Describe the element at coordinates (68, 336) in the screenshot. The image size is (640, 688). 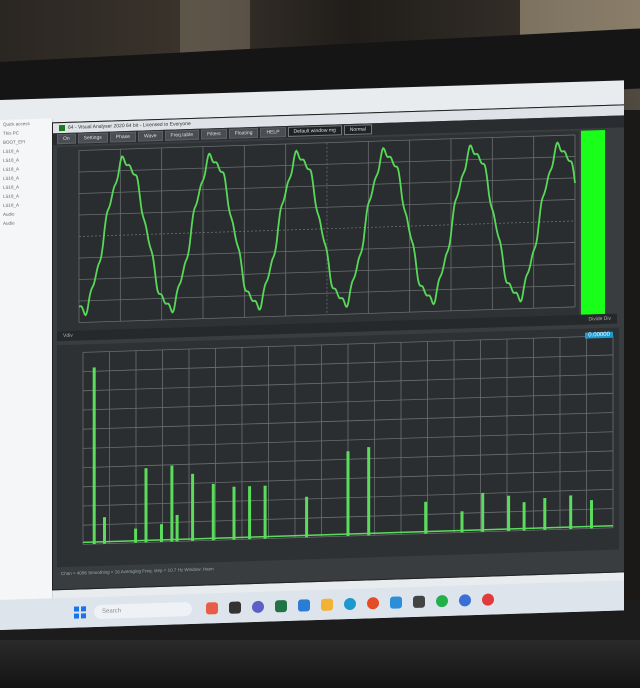
I see `scope-status-left: Vdiv` at that location.